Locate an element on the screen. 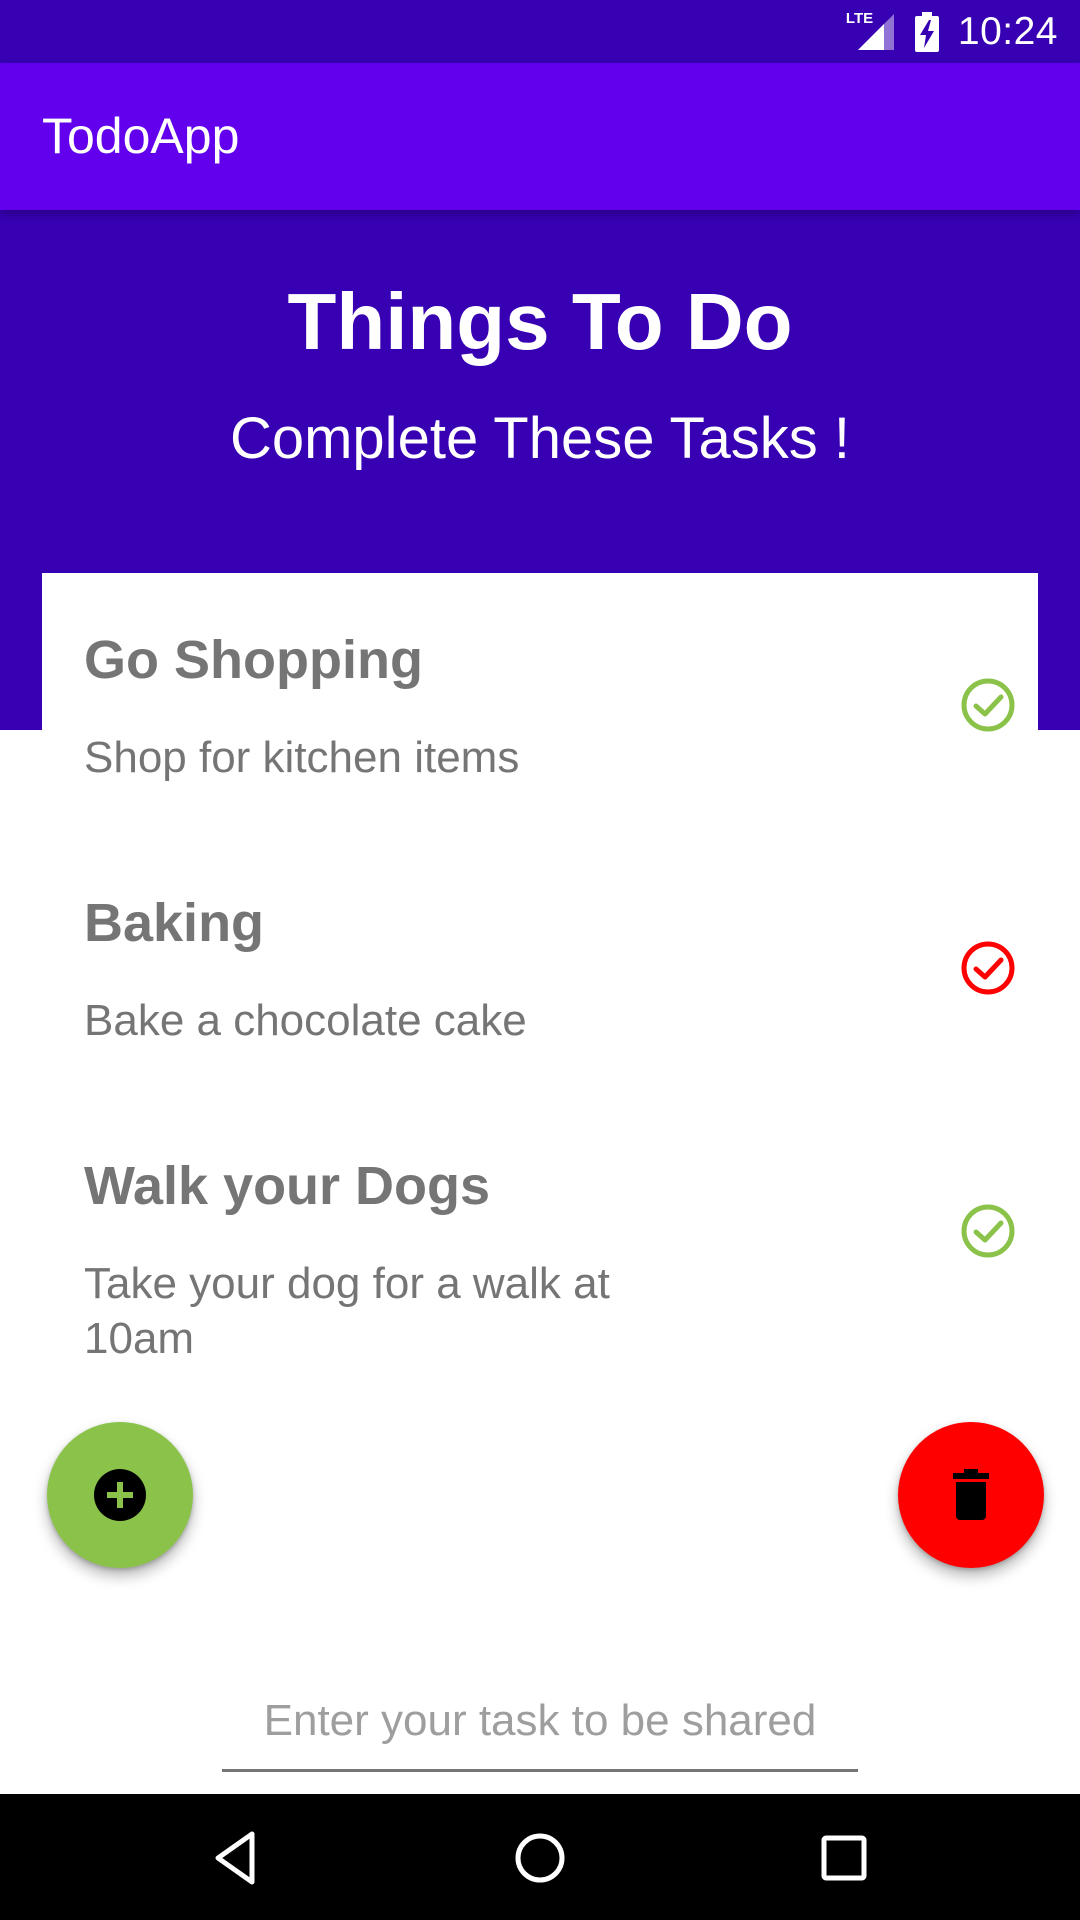 The width and height of the screenshot is (1080, 1920). task-title: Baking is located at coordinates (174, 923).